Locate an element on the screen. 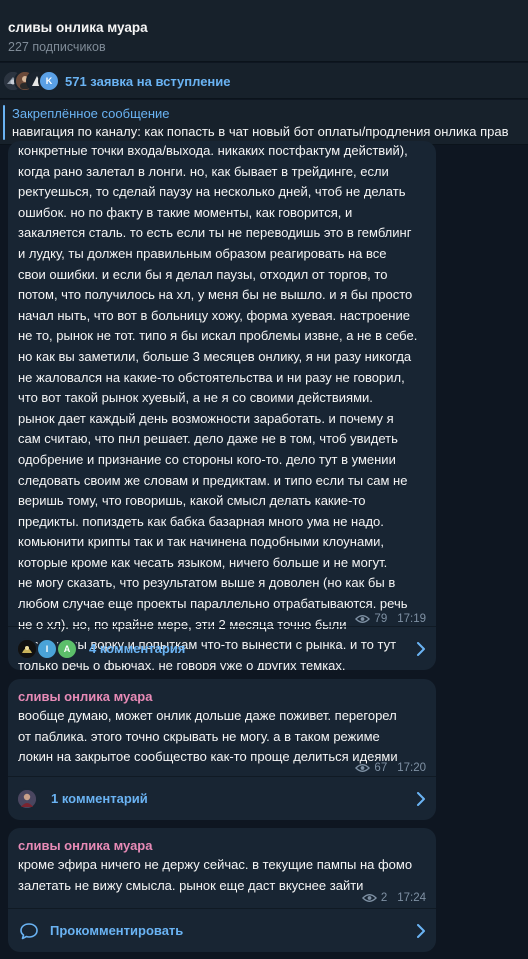  join-requests-label: 571 заявка на вступление is located at coordinates (148, 81).